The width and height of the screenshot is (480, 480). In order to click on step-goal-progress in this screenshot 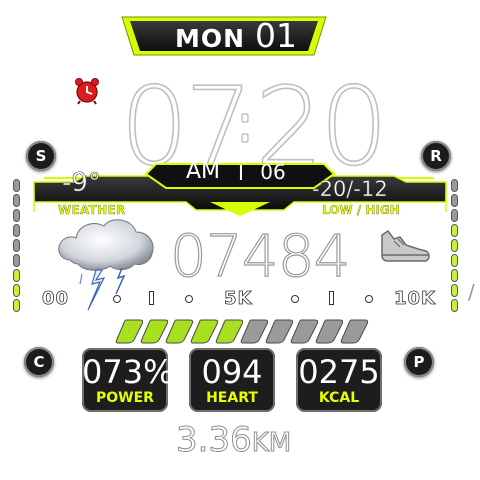, I will do `click(242, 331)`.